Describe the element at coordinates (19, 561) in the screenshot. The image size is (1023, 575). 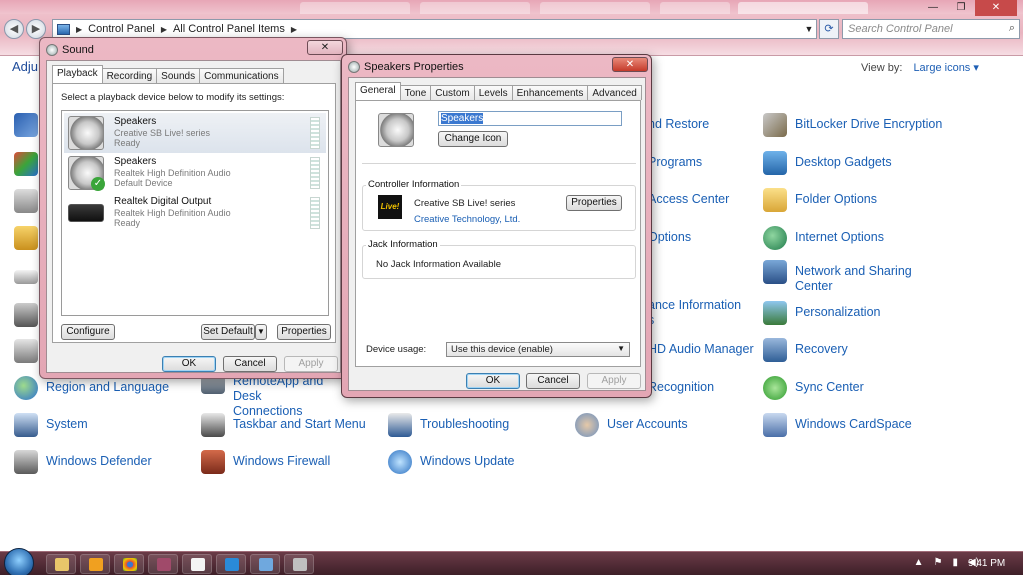
I see `start-button` at that location.